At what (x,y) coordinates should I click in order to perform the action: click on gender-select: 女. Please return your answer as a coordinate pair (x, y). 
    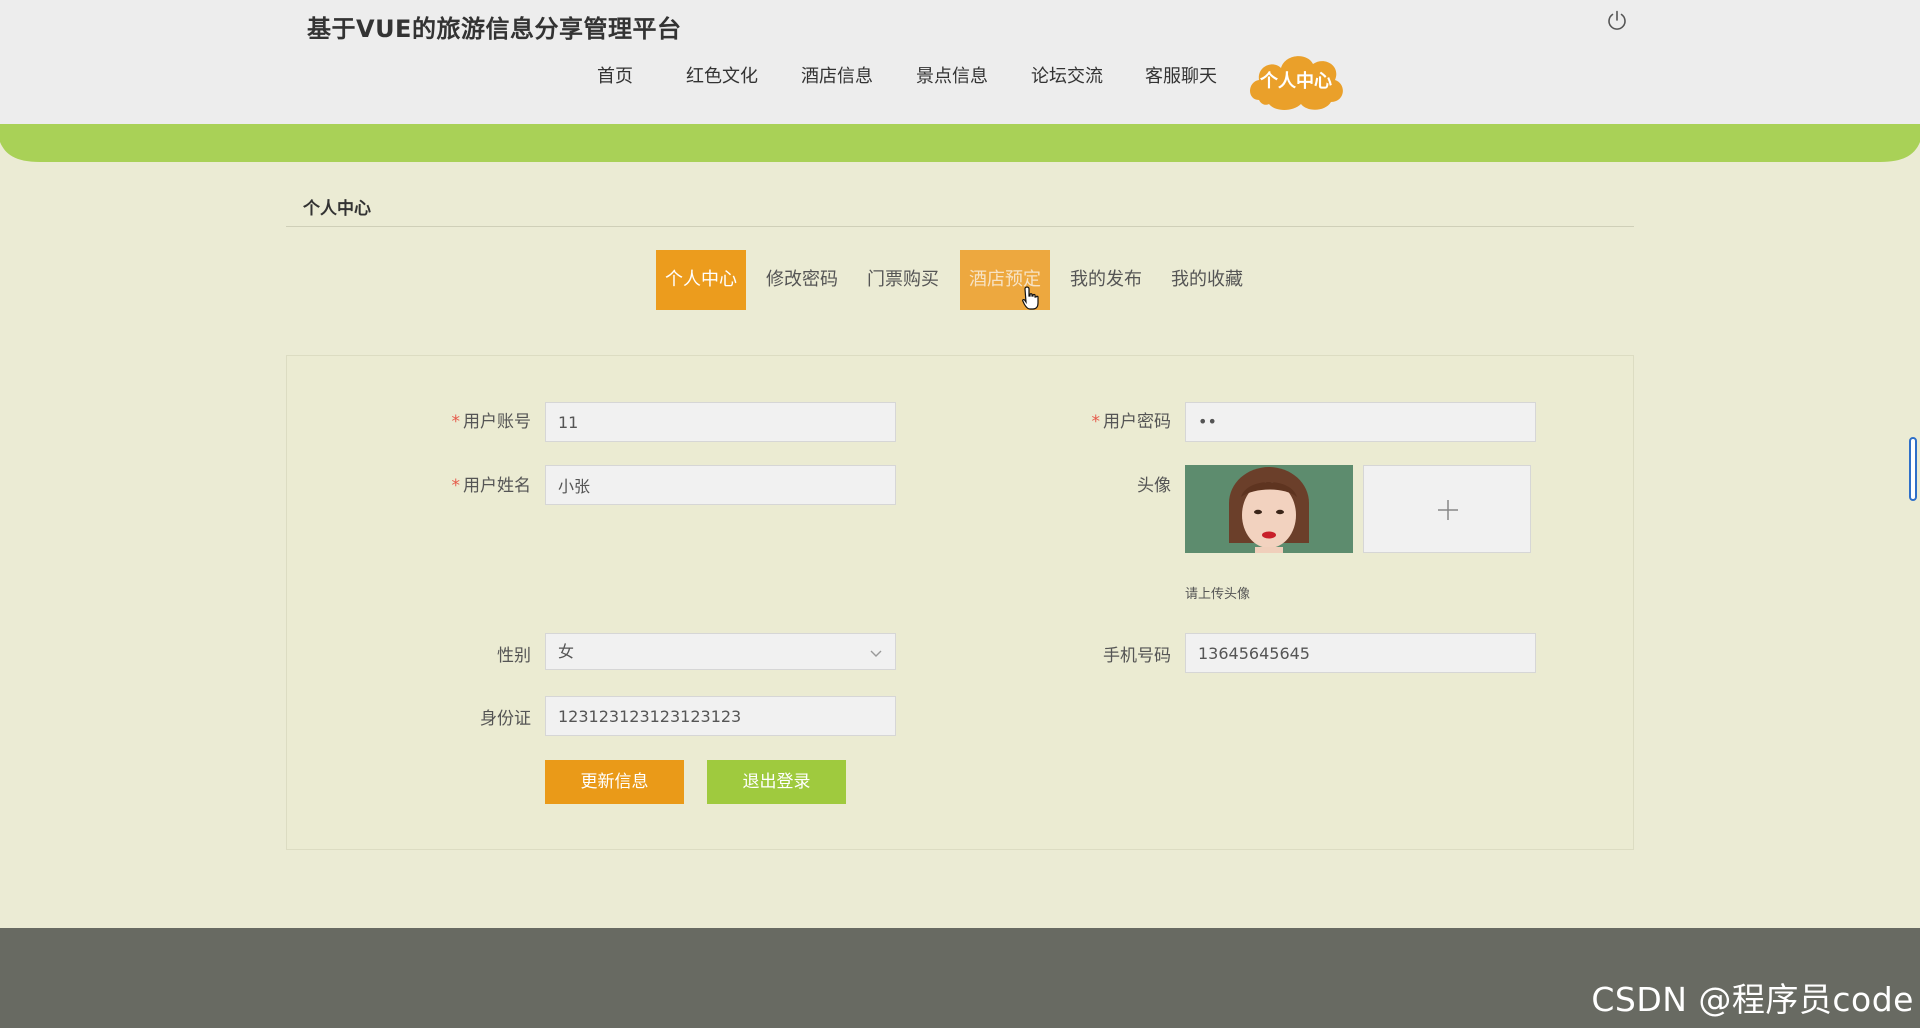
    Looking at the image, I should click on (720, 651).